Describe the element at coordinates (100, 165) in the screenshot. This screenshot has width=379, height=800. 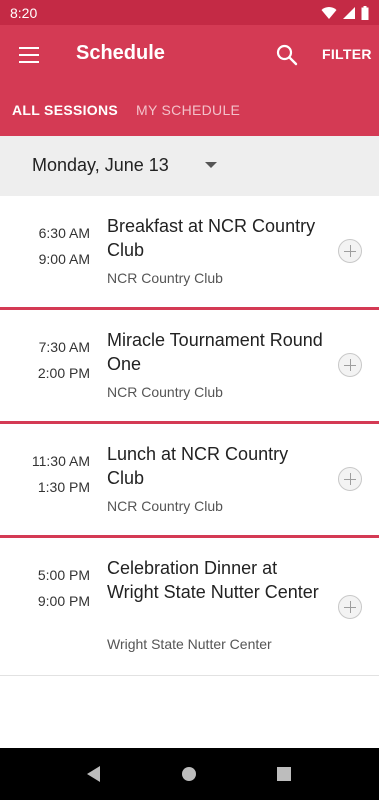
I see `date-selector-value: Monday, June 13` at that location.